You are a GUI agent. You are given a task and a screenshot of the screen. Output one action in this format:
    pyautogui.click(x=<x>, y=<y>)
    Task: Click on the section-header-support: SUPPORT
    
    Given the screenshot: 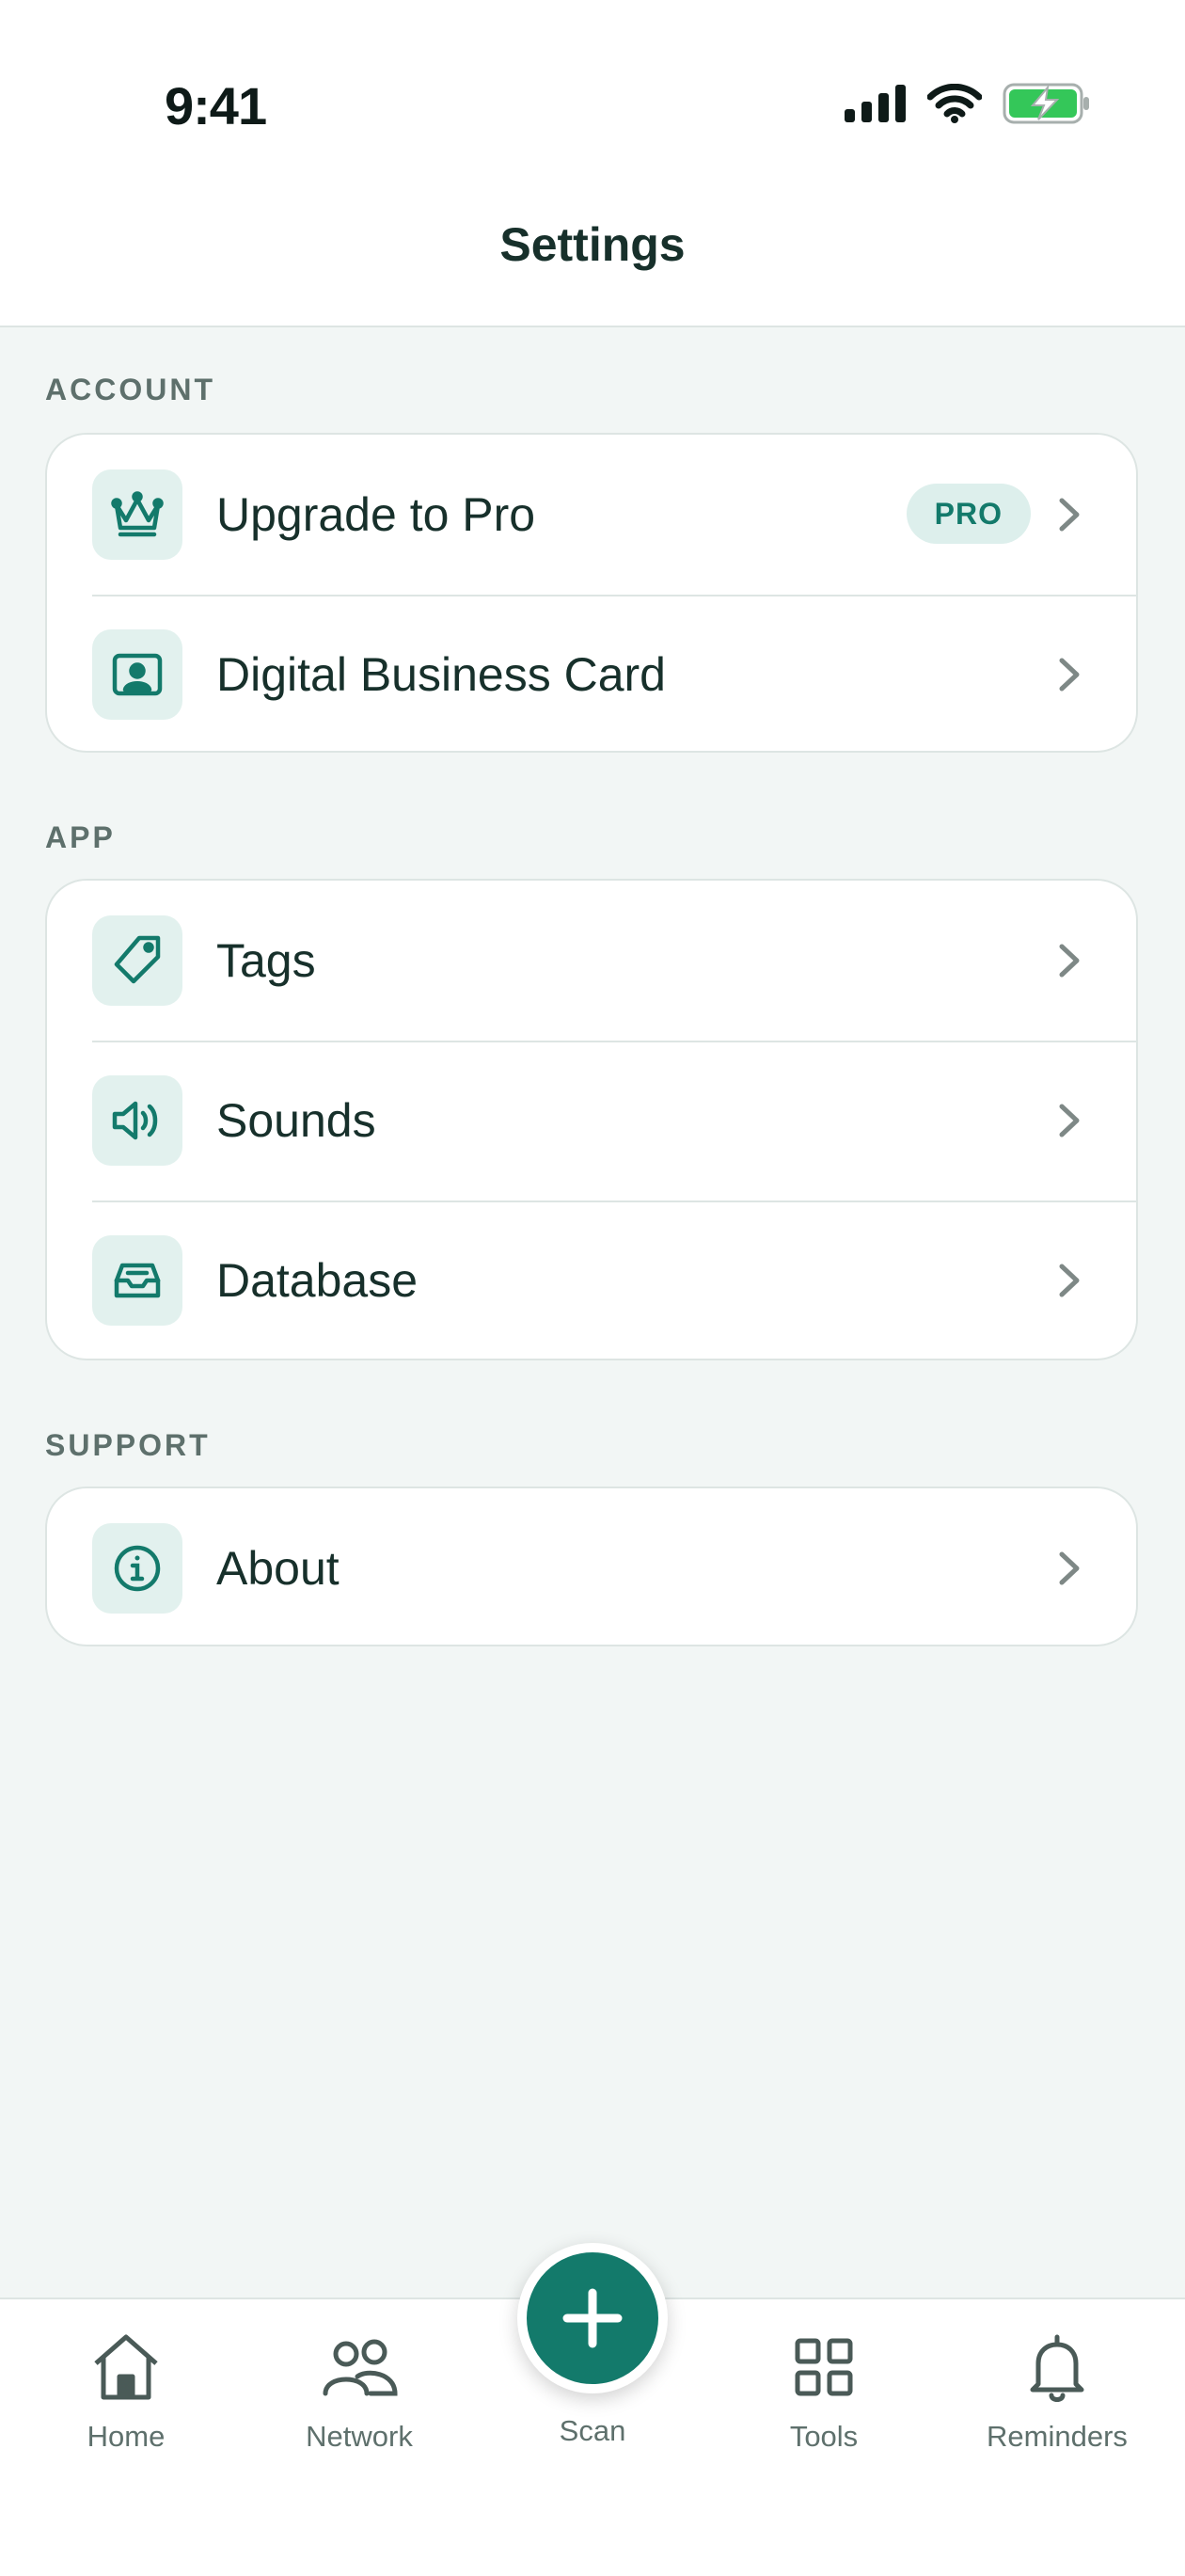 What is the action you would take?
    pyautogui.click(x=128, y=1445)
    